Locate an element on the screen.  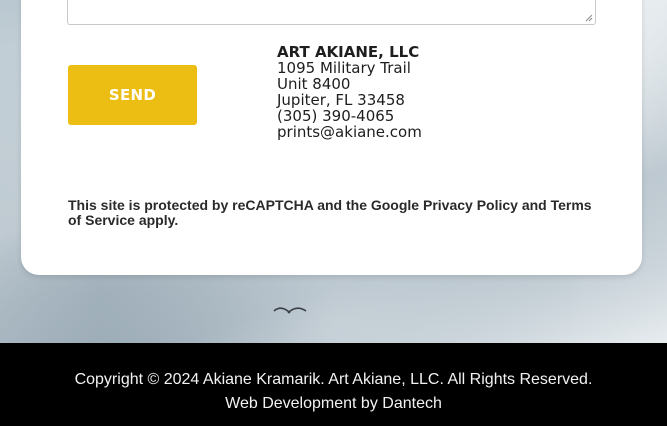
unit-number: Unit 8400 is located at coordinates (314, 84).